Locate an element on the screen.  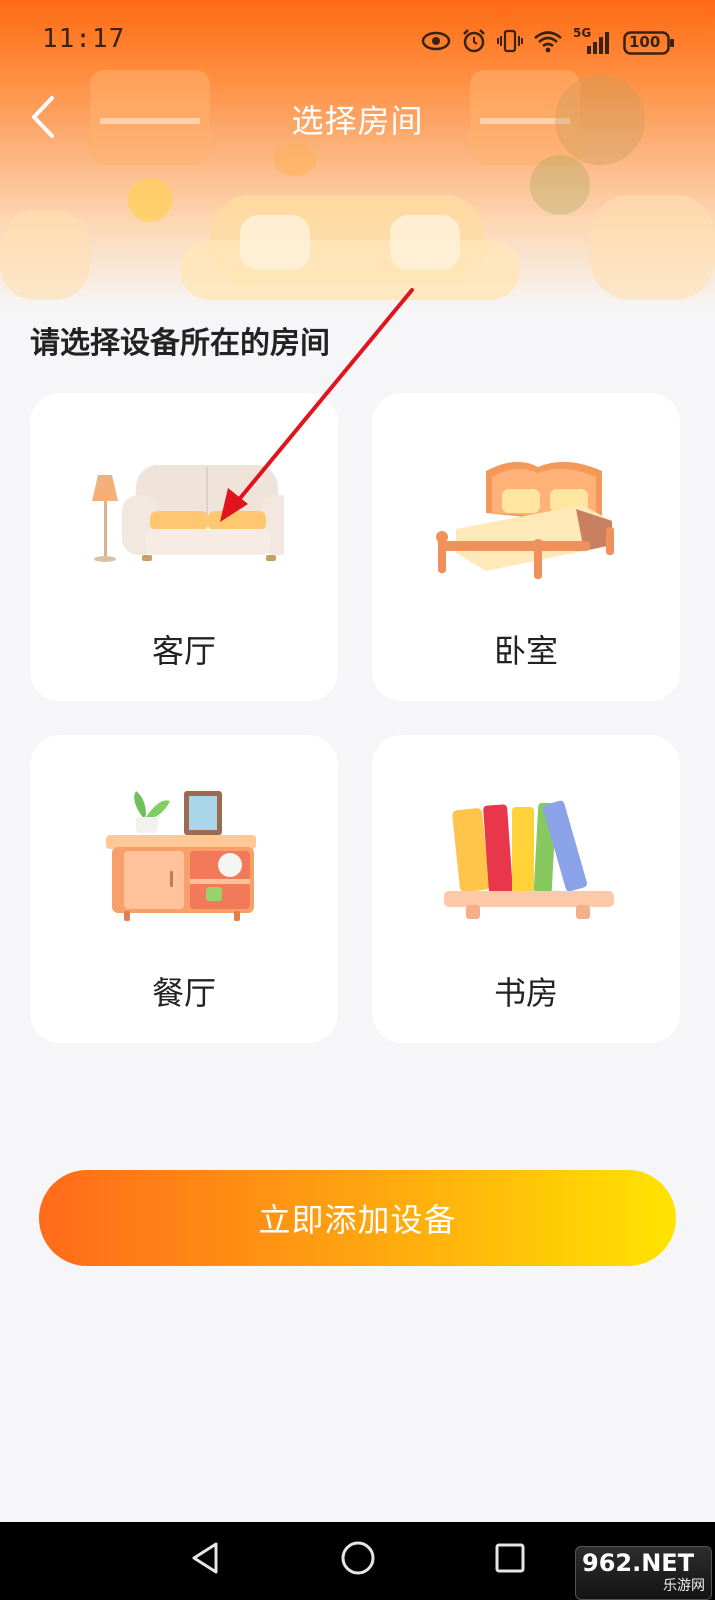
square-recents-icon is located at coordinates (510, 1558).